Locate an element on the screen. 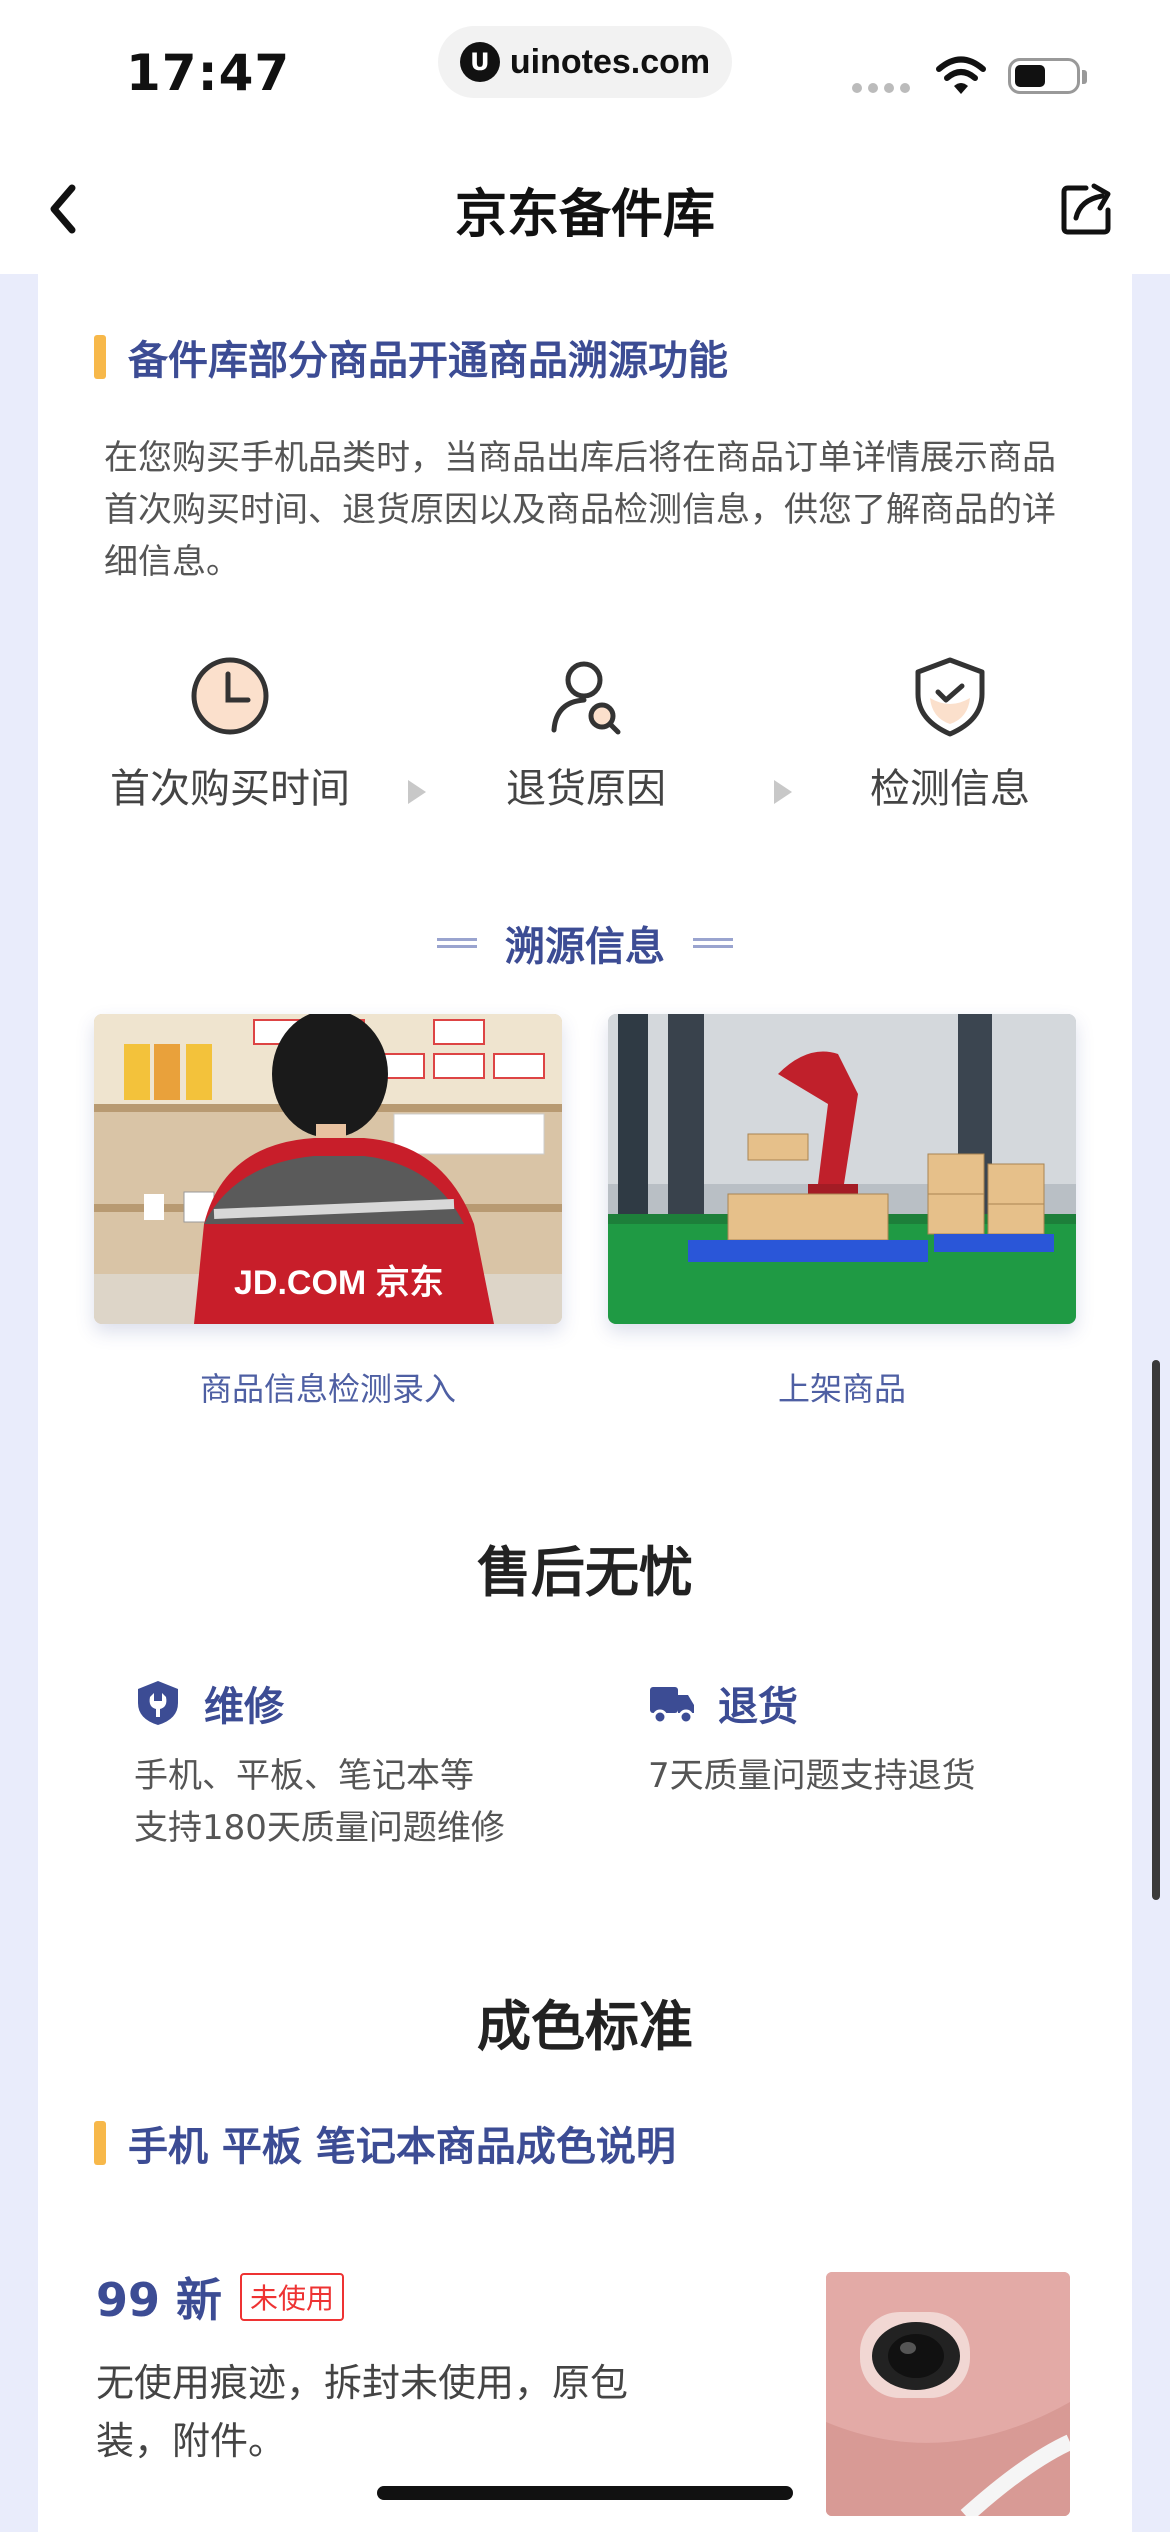 Image resolution: width=1170 pixels, height=2532 pixels. battery-cap is located at coordinates (1084, 77).